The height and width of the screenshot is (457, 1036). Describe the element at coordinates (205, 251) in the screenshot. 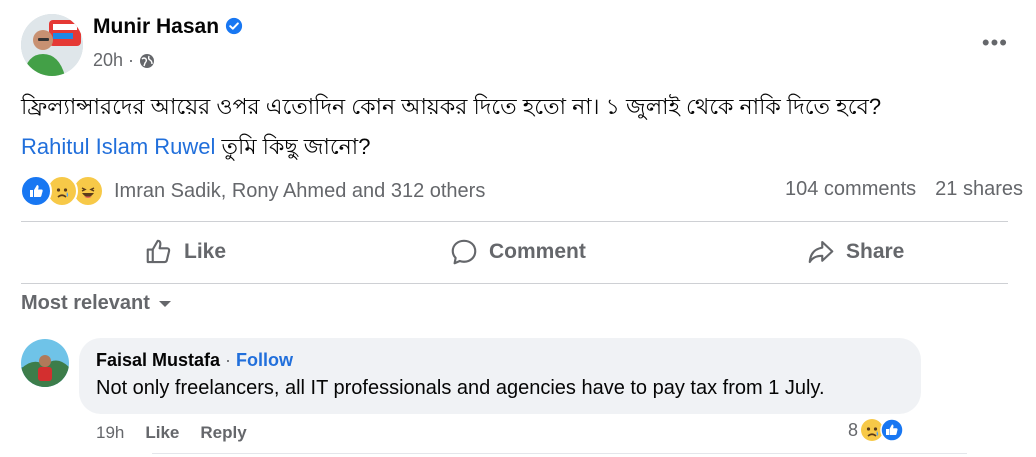

I see `like-button-label: Like` at that location.